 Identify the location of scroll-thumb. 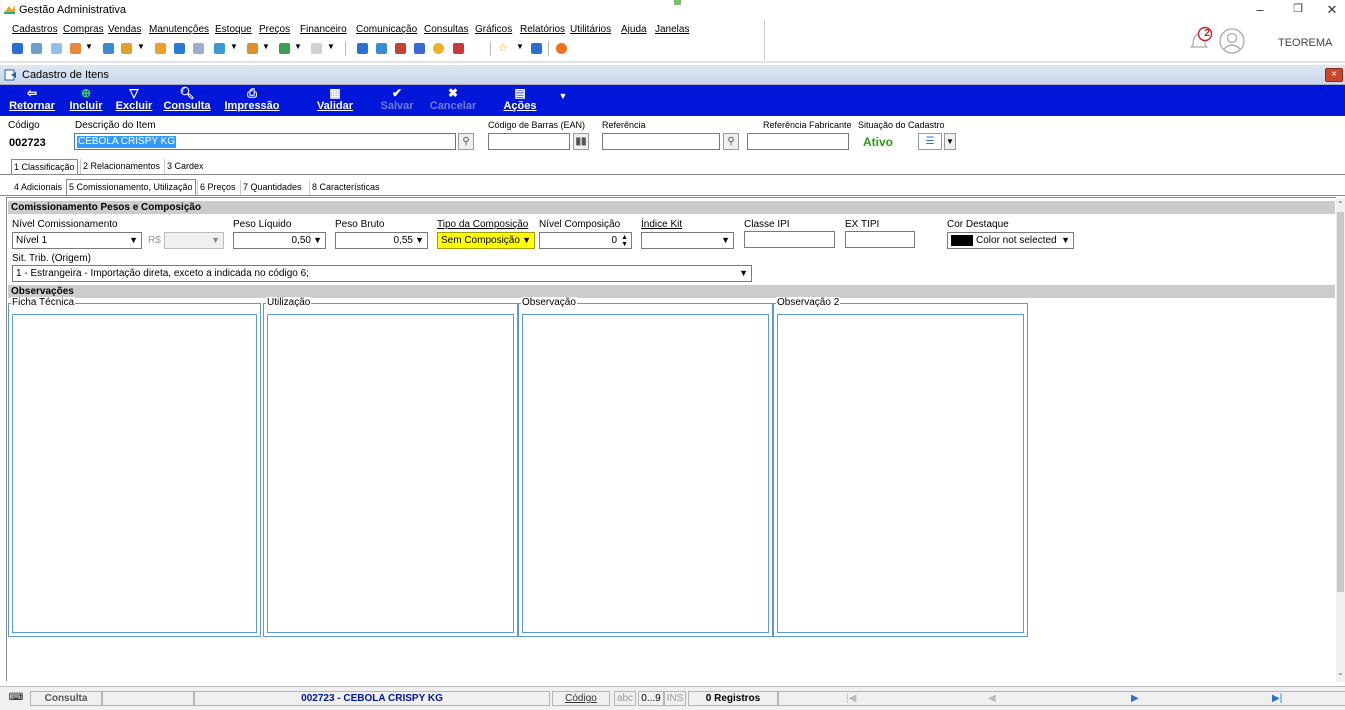
(1340, 402).